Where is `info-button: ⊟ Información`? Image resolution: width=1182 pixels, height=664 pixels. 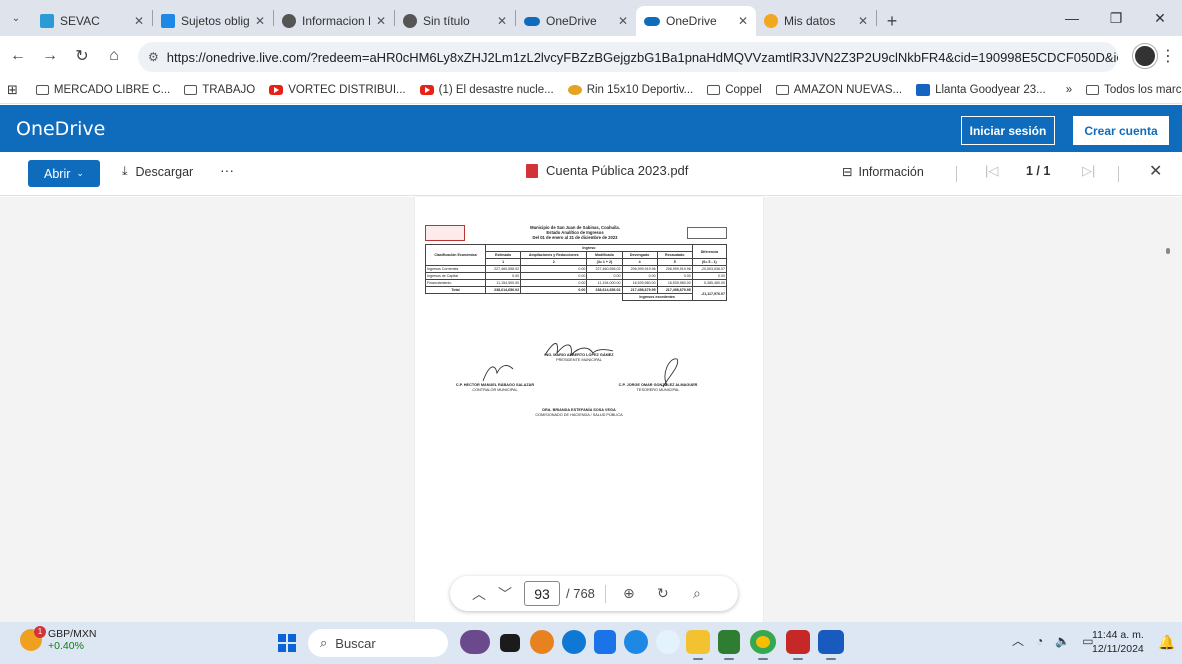
info-button: ⊟ Información is located at coordinates (883, 172).